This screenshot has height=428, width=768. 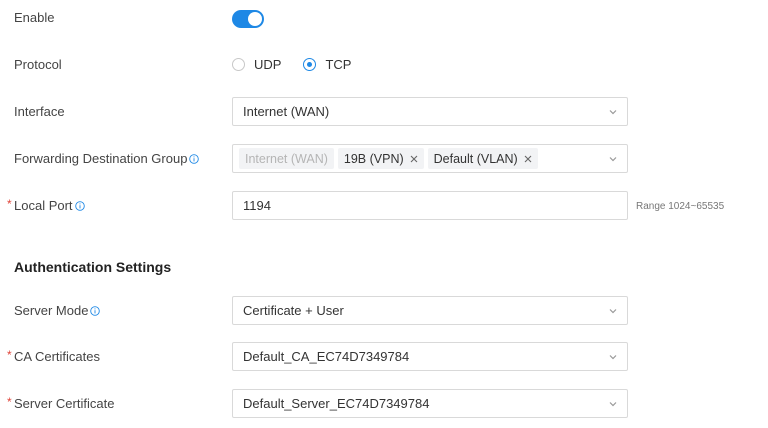 I want to click on forwarding-multiselect: Internet (WAN) 19B (VPN) Default (VLAN), so click(x=430, y=158).